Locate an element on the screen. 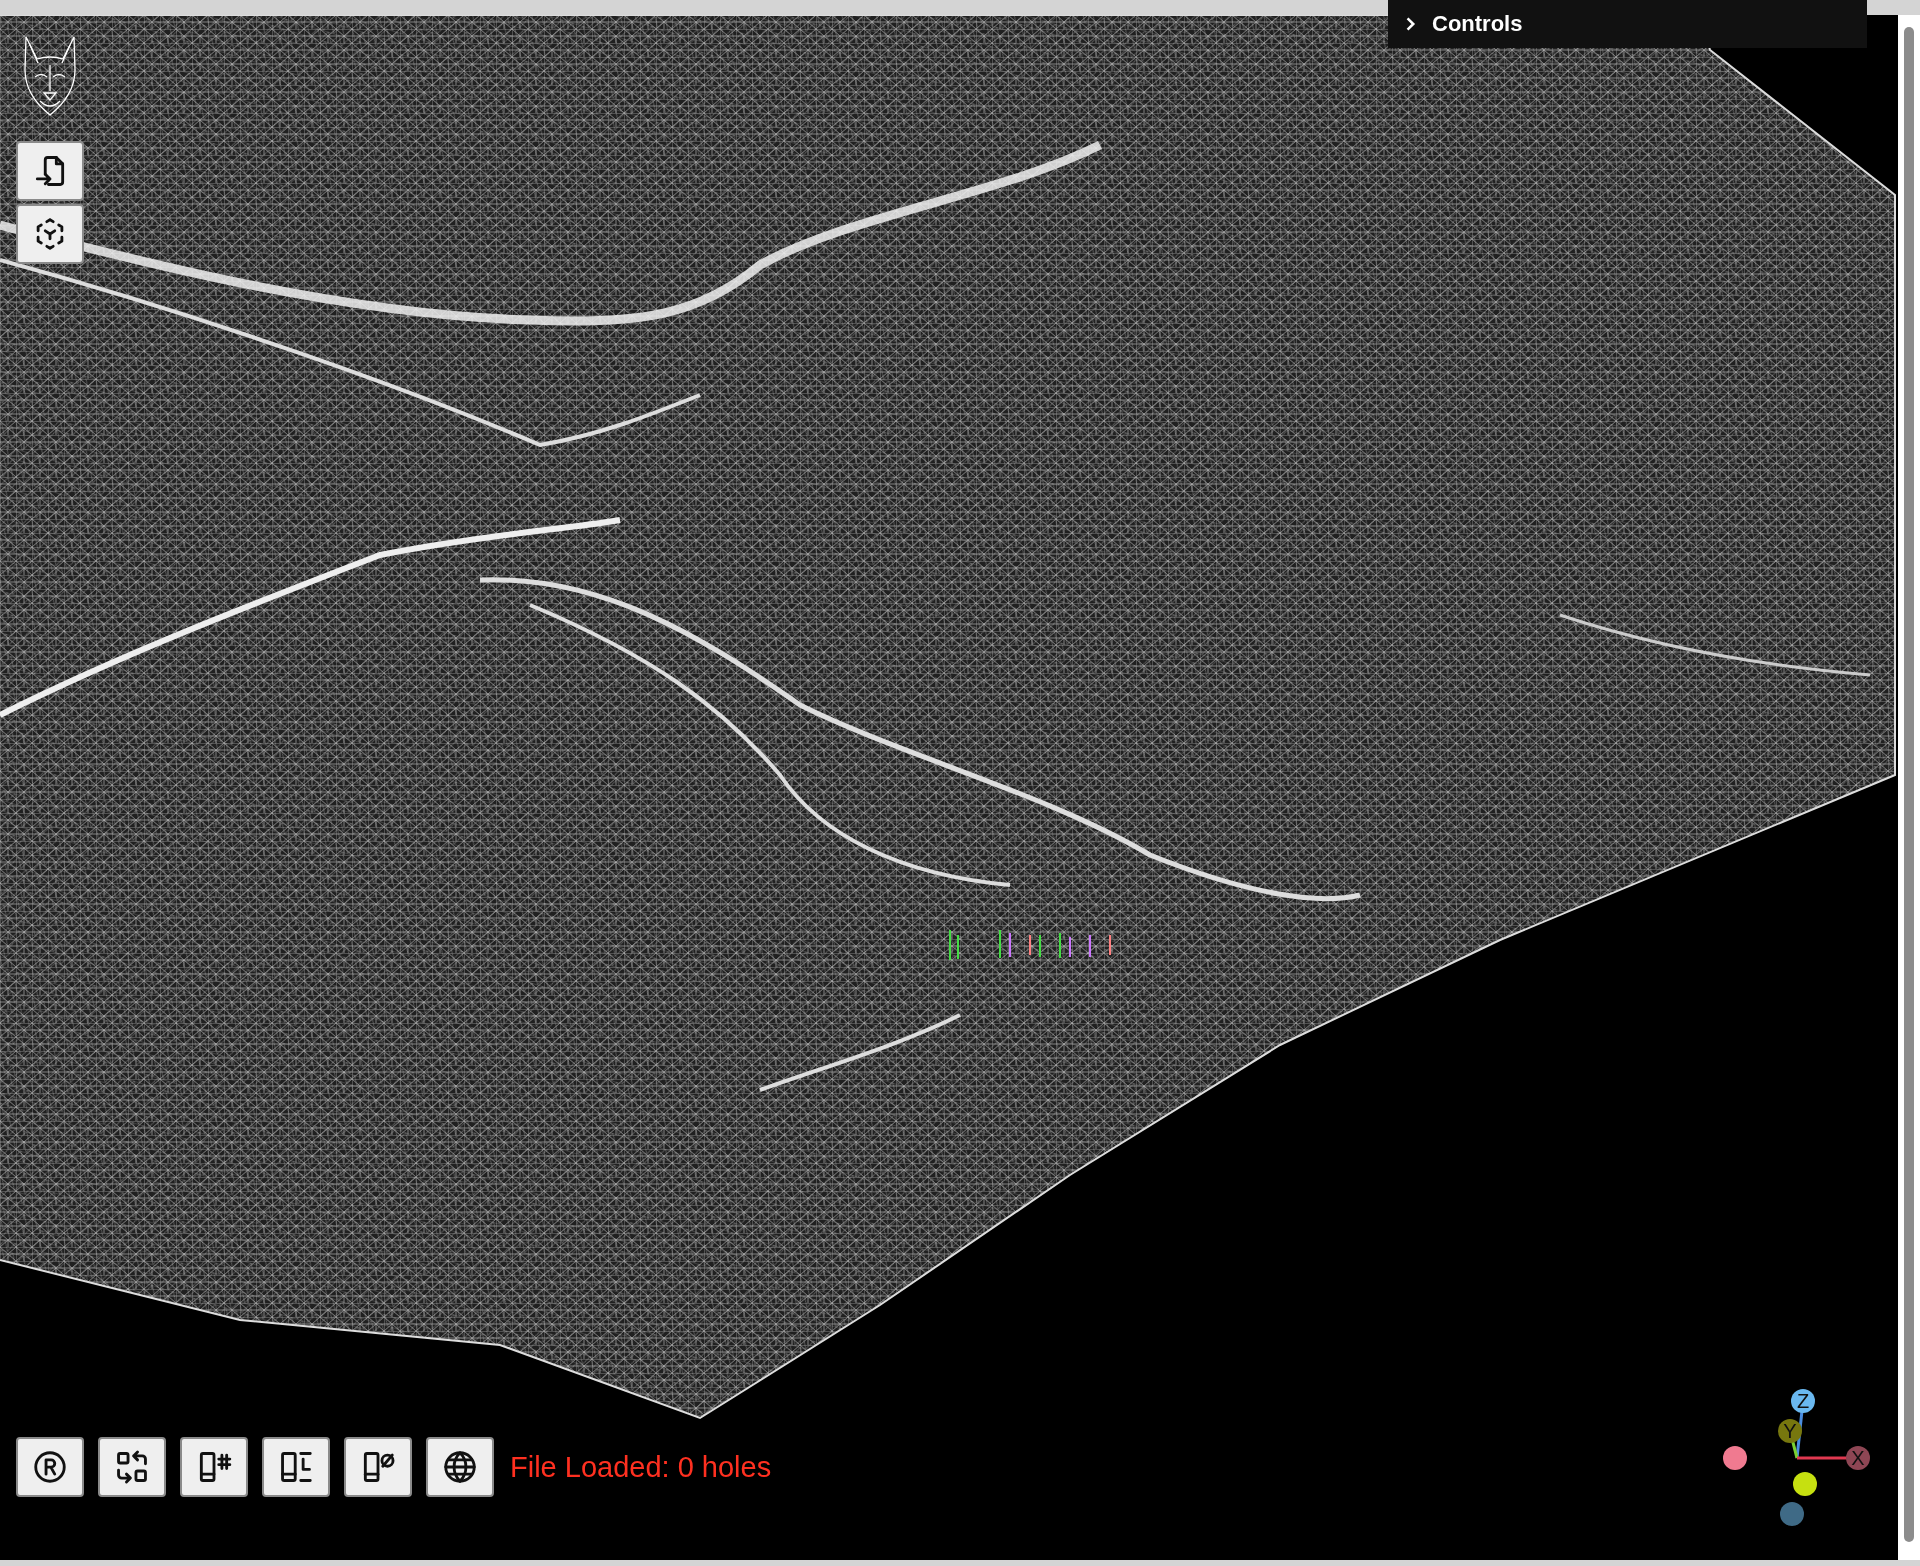  registered-button is located at coordinates (50, 1467).